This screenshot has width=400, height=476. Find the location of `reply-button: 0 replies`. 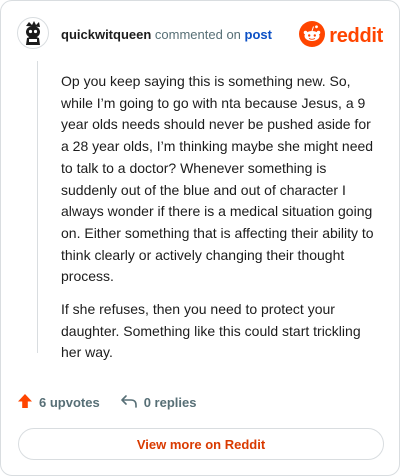

reply-button: 0 replies is located at coordinates (158, 402).